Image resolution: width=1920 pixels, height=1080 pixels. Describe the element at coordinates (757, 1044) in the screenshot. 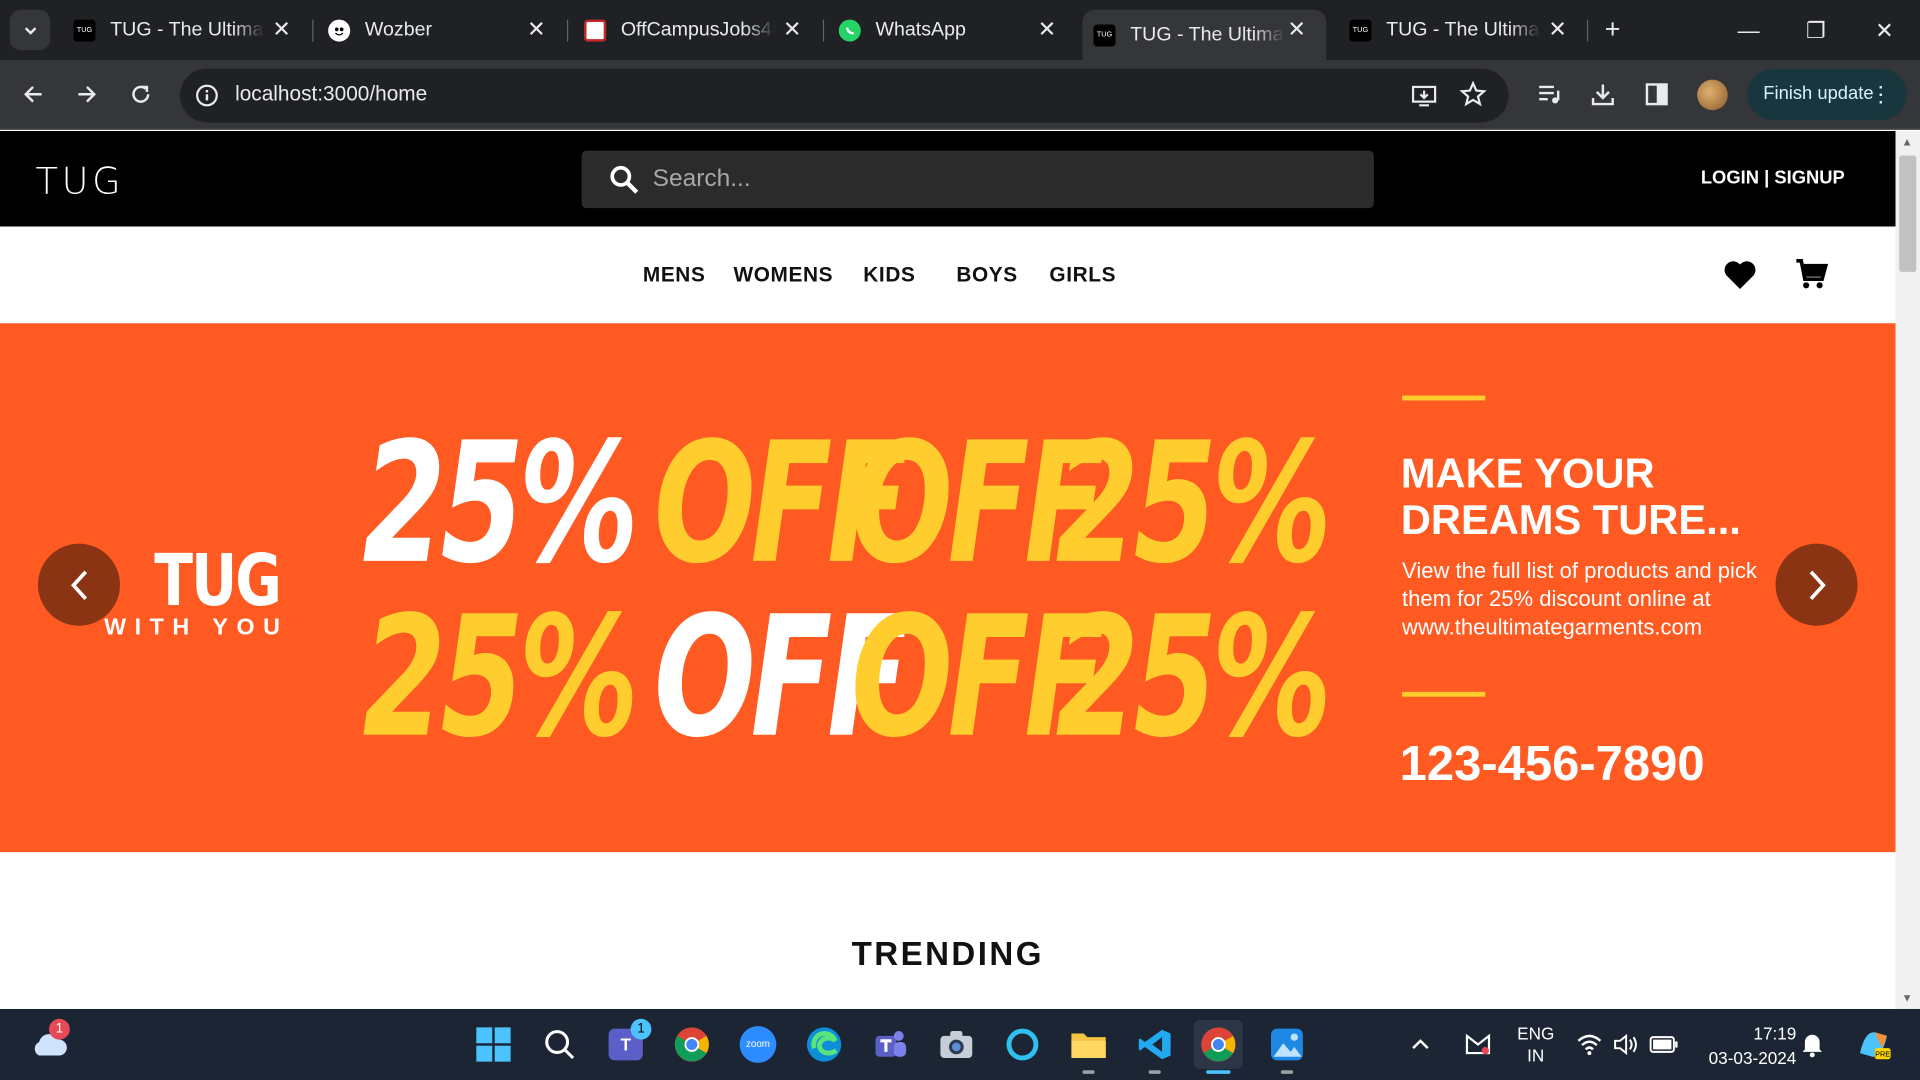

I see `zoom-app: zoom` at that location.